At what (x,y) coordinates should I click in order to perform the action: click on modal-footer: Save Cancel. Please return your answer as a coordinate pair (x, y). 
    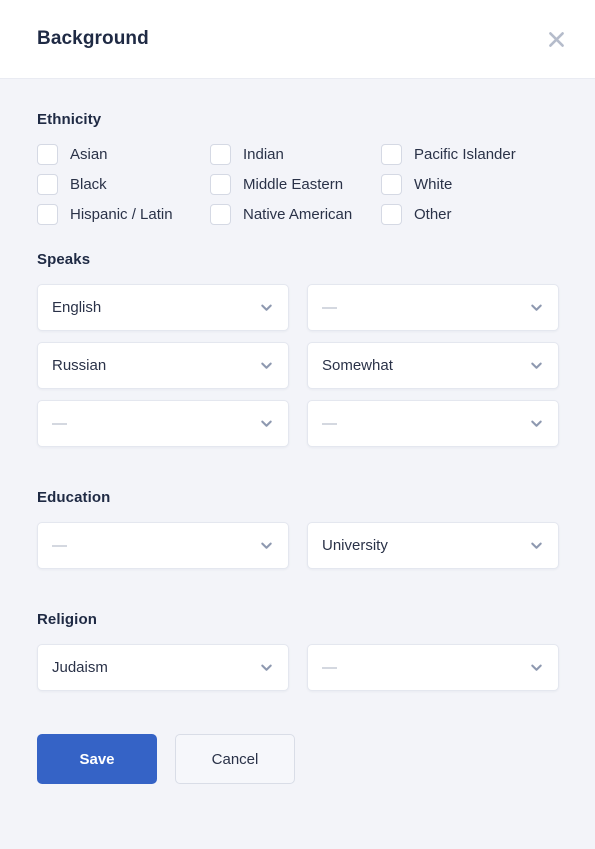
    Looking at the image, I should click on (297, 743).